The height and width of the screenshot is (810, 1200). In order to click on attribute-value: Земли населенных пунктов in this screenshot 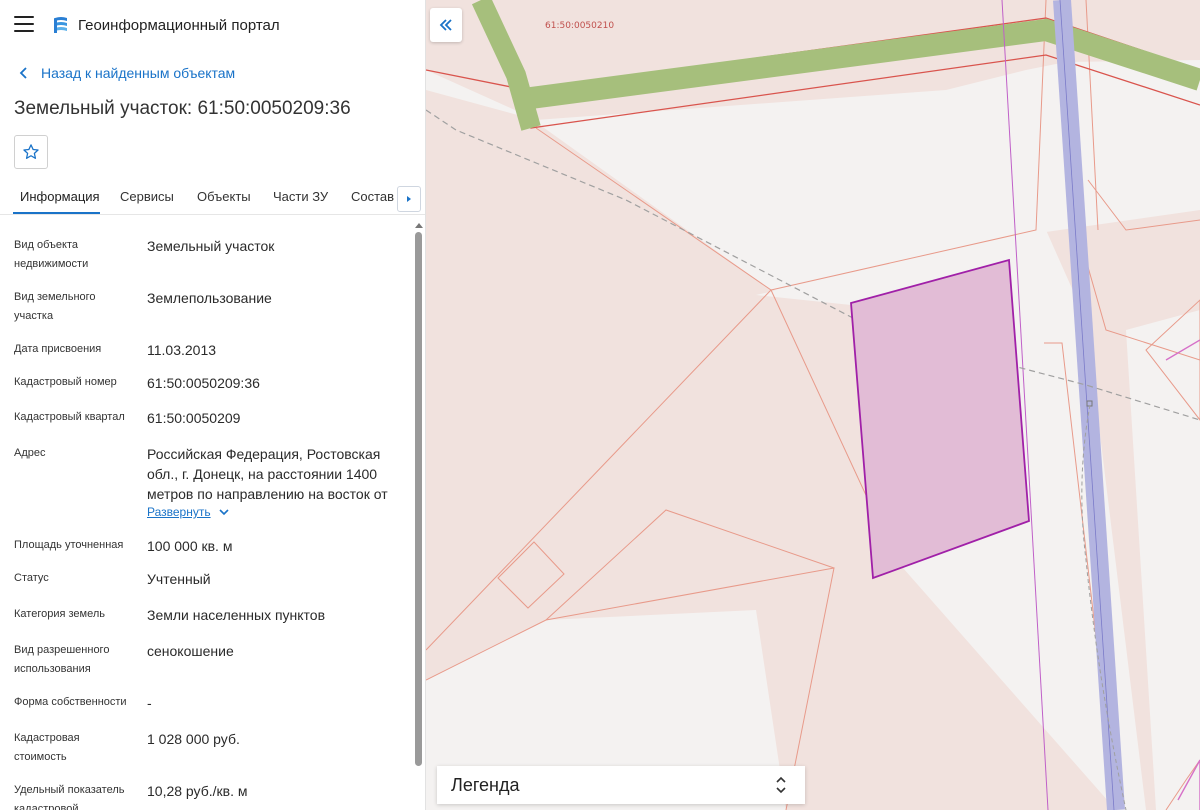, I will do `click(236, 615)`.